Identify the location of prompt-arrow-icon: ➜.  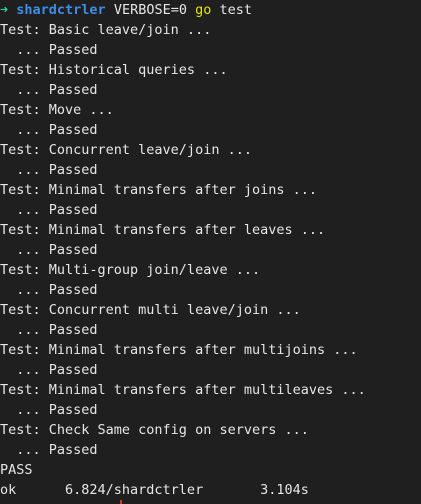
(4, 10).